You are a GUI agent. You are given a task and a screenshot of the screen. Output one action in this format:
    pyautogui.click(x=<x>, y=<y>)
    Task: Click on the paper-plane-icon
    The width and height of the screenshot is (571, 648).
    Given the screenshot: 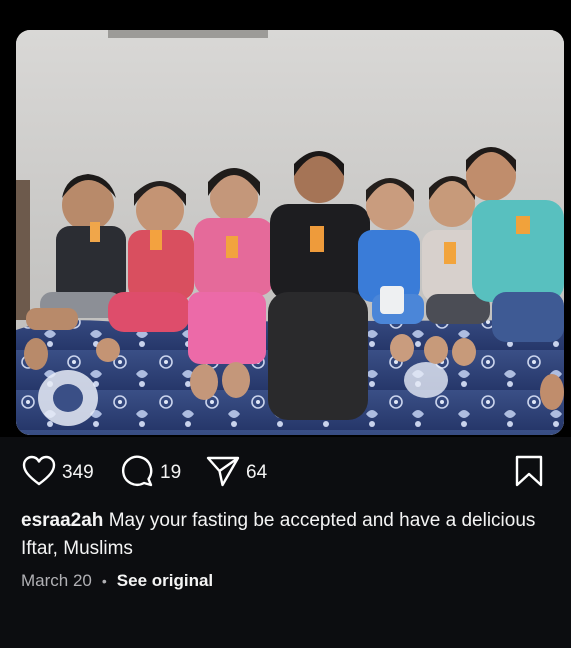 What is the action you would take?
    pyautogui.click(x=223, y=473)
    